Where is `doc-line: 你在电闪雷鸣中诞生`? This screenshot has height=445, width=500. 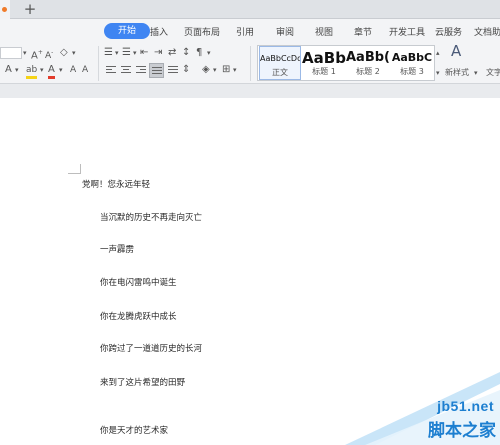 doc-line: 你在电闪雷鸣中诞生 is located at coordinates (138, 282).